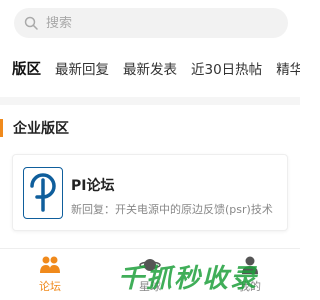 This screenshot has height=300, width=320. Describe the element at coordinates (150, 101) in the screenshot. I see `divider` at that location.